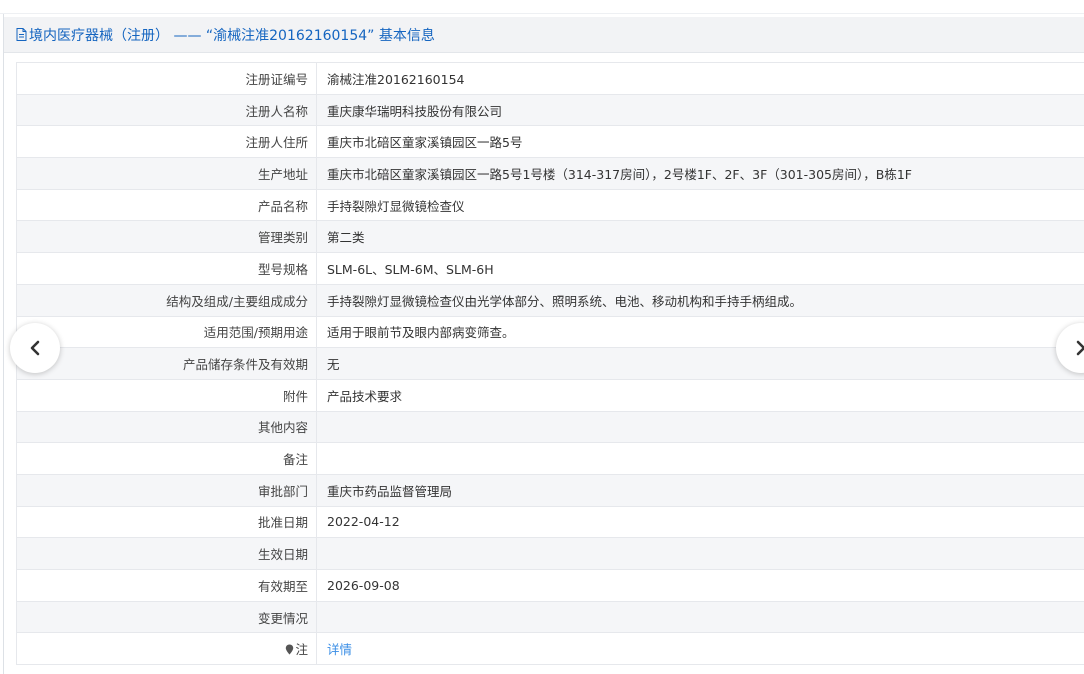 Image resolution: width=1084 pixels, height=674 pixels. Describe the element at coordinates (544, 35) in the screenshot. I see `panel-header: 境内医疗器械（注册） —— “渝械注准20162160154” 基本信息` at that location.